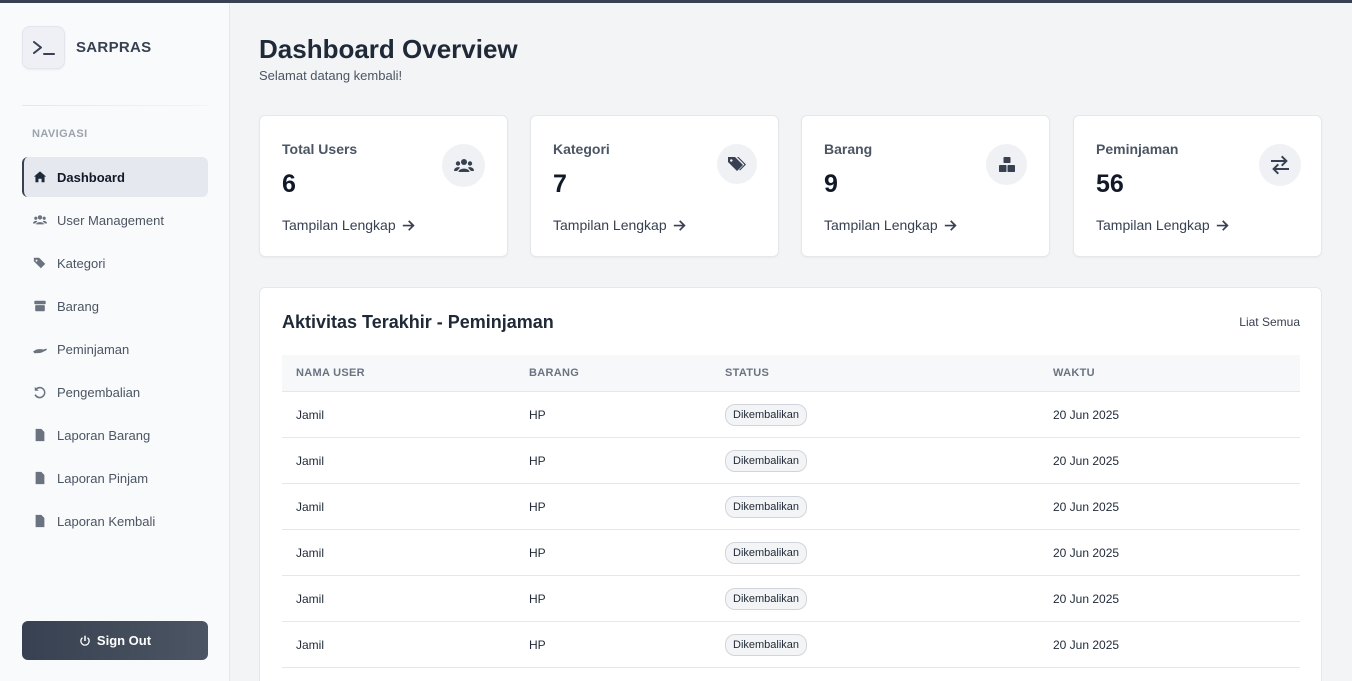 The image size is (1352, 681). What do you see at coordinates (1110, 184) in the screenshot?
I see `stat-value: 56` at bounding box center [1110, 184].